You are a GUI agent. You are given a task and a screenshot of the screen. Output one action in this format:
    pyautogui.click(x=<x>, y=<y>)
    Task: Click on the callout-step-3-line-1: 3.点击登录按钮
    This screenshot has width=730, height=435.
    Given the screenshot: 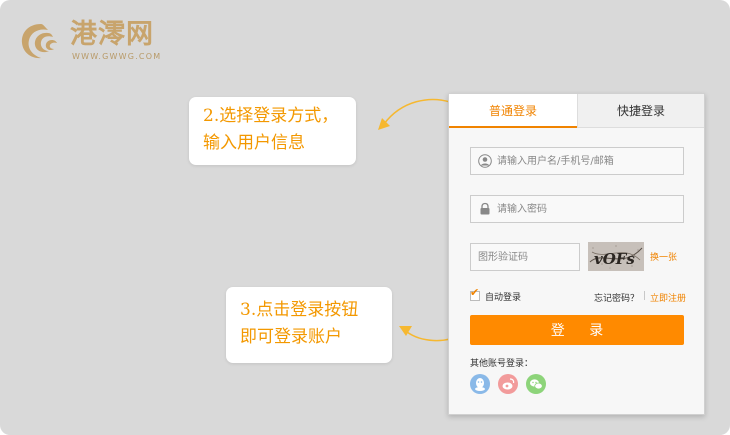 What is the action you would take?
    pyautogui.click(x=299, y=310)
    